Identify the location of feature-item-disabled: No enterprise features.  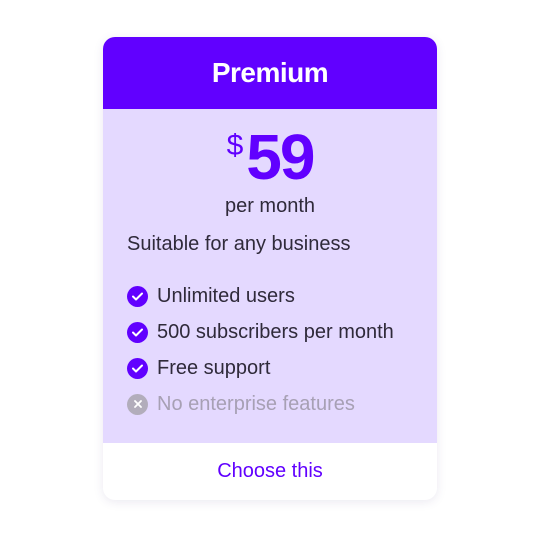
(260, 404).